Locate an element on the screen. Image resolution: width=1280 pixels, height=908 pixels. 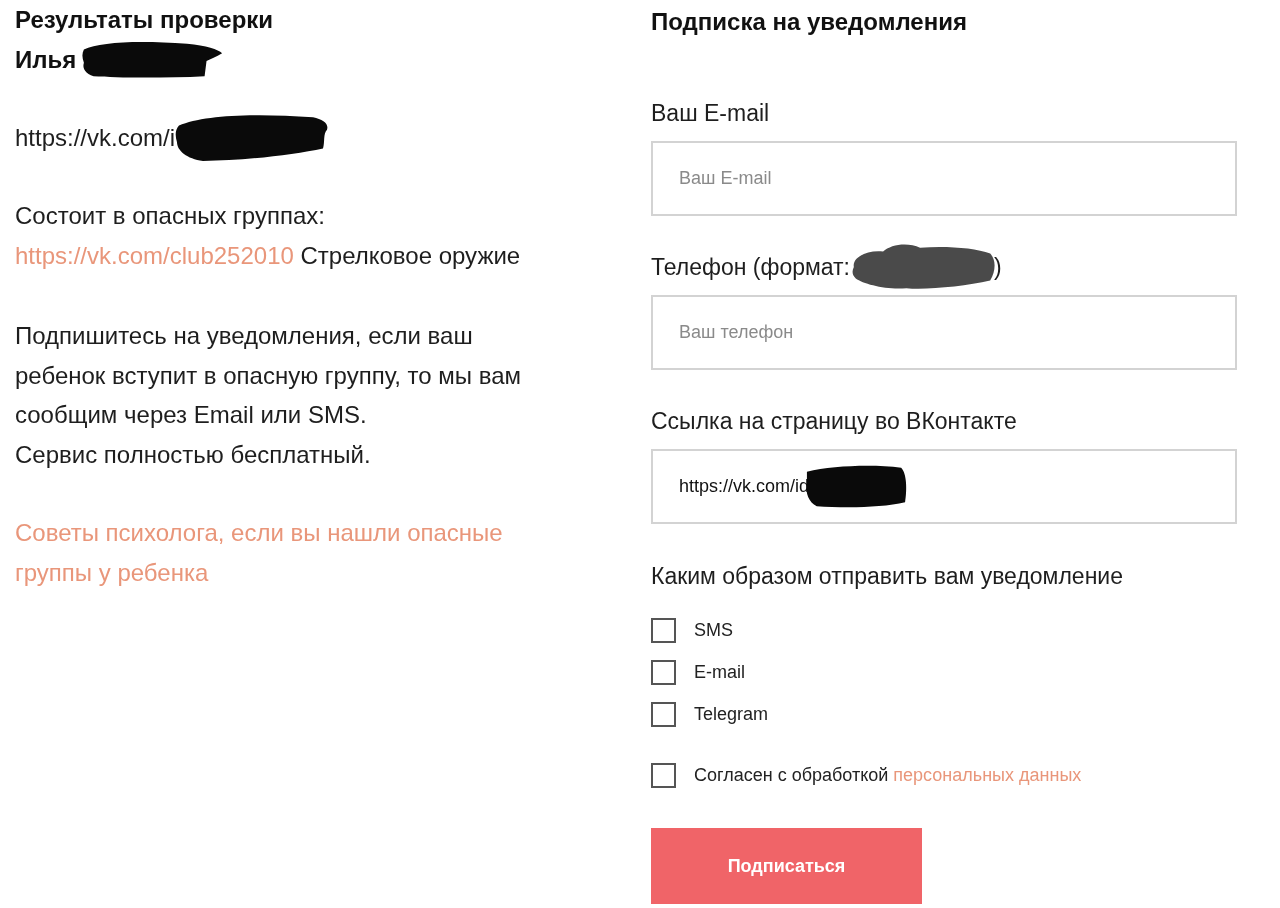
subscription-title: Подписка на уведомления is located at coordinates (809, 22).